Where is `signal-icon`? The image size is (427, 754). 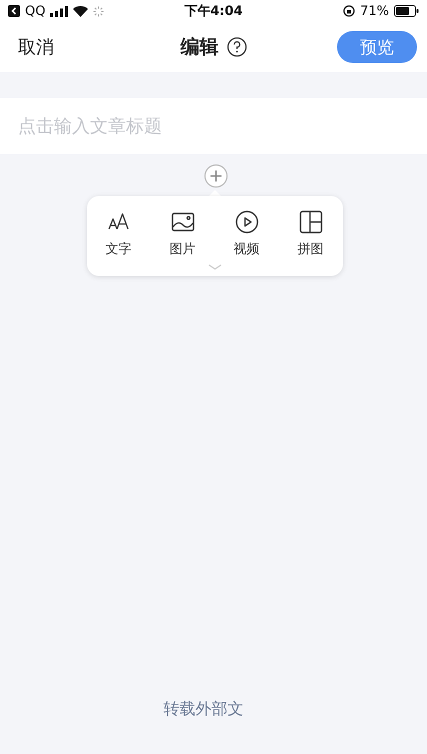 signal-icon is located at coordinates (59, 11).